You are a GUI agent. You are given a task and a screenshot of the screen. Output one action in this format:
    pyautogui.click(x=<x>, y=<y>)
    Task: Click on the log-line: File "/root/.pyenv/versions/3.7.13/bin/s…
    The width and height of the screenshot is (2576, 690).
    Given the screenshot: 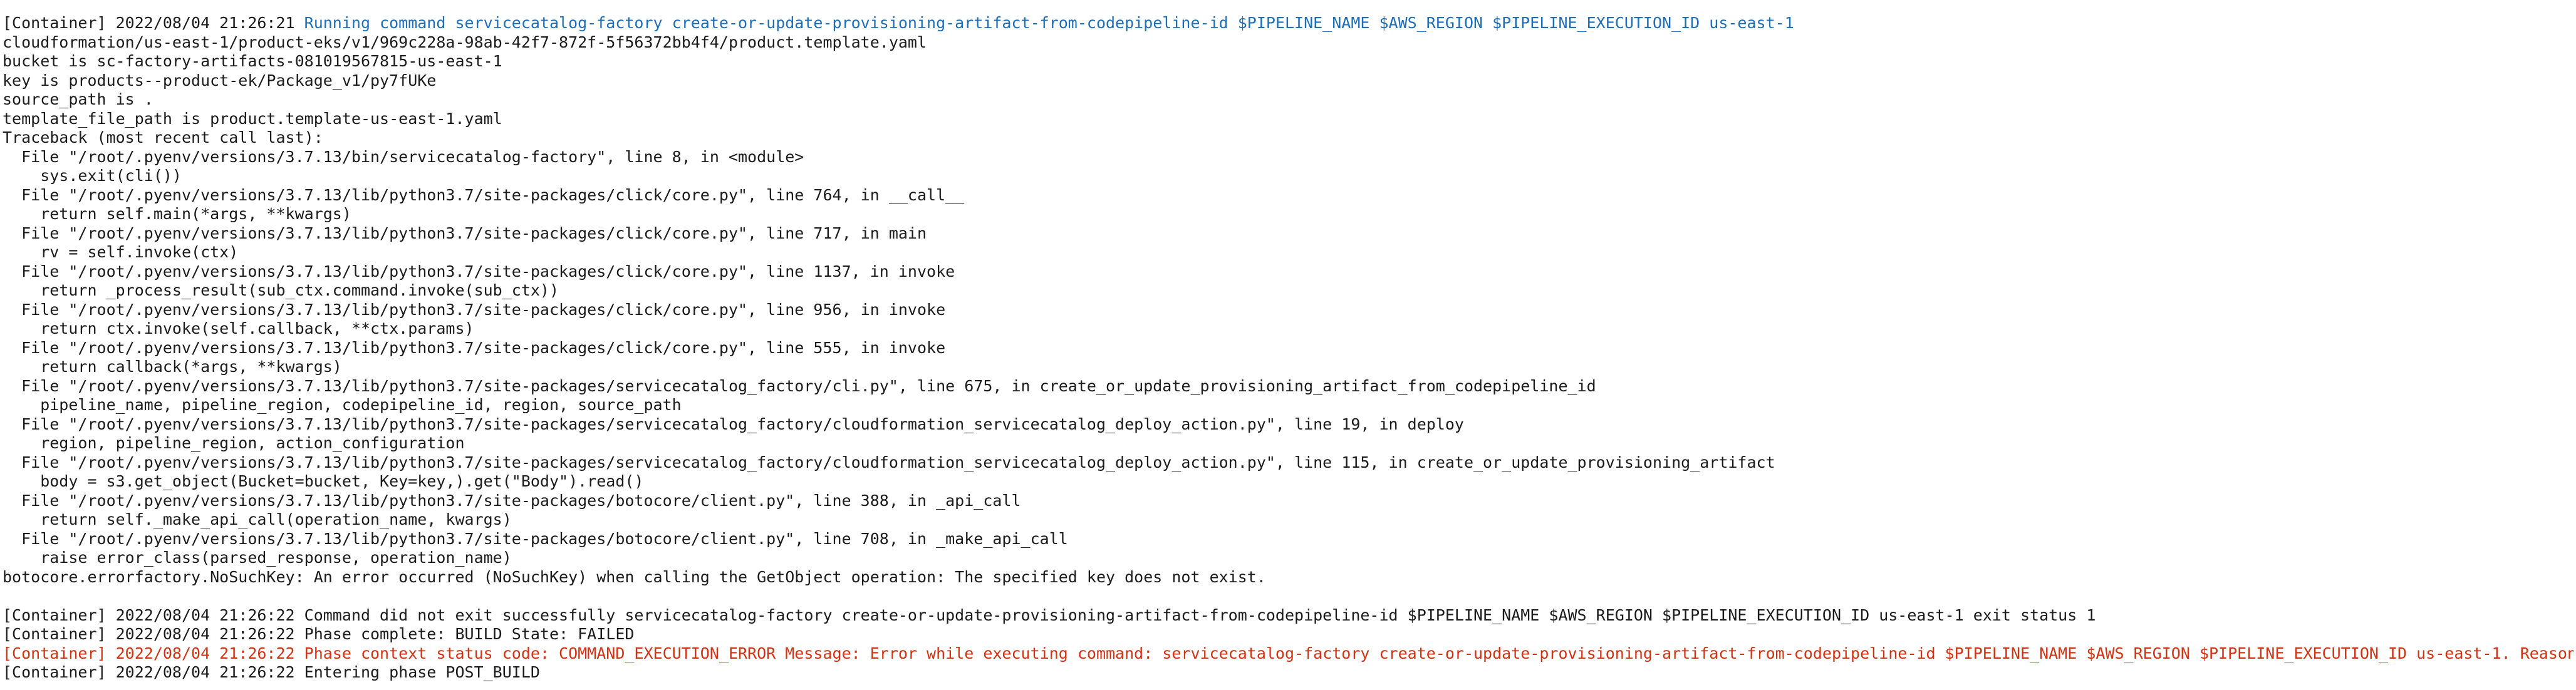 What is the action you would take?
    pyautogui.click(x=1288, y=157)
    